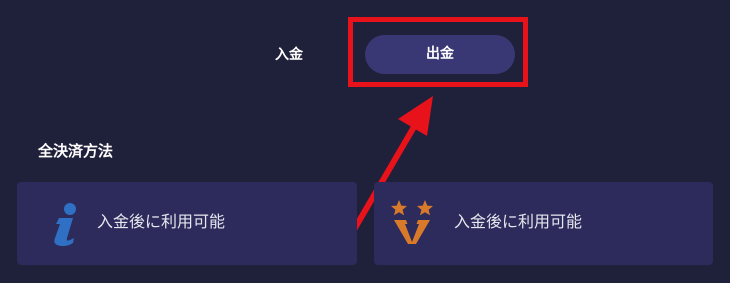 The width and height of the screenshot is (730, 283). Describe the element at coordinates (412, 222) in the screenshot. I see `vegawallet-stars-icon` at that location.